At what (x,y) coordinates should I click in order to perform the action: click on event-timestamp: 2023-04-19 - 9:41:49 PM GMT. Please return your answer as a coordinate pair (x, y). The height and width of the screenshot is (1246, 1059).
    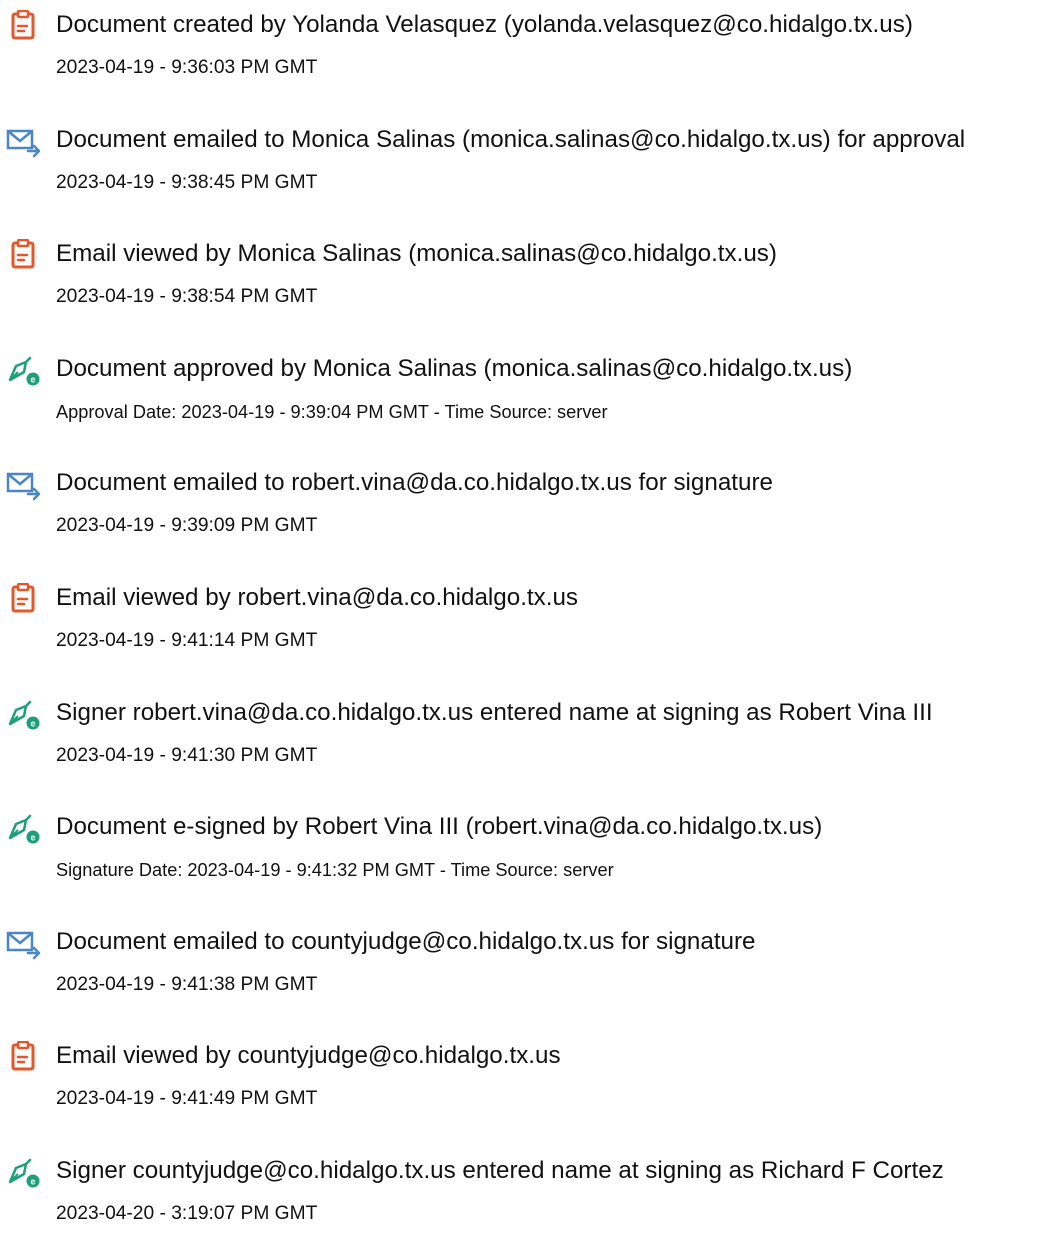
    Looking at the image, I should click on (187, 1098).